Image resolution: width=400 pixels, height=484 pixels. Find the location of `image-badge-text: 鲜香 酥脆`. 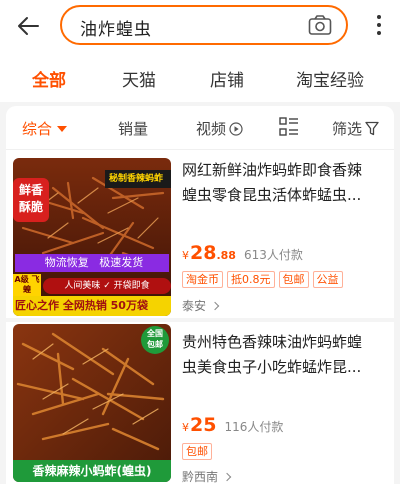

image-badge-text: 鲜香 酥脆 is located at coordinates (30, 198).